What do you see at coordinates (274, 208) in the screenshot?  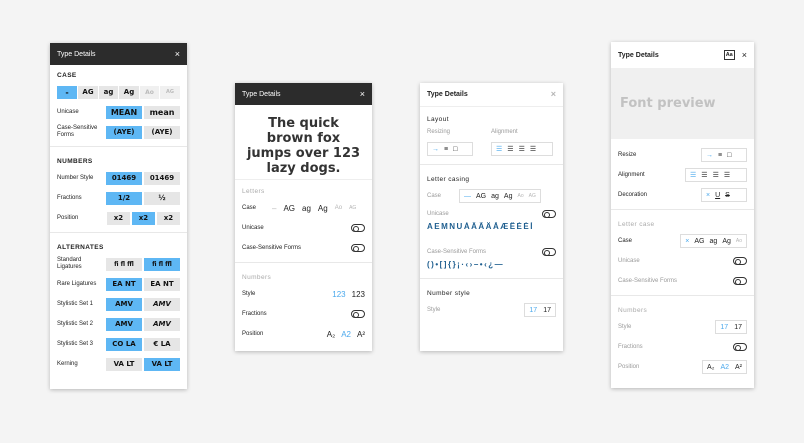 I see `case-option-none: –` at bounding box center [274, 208].